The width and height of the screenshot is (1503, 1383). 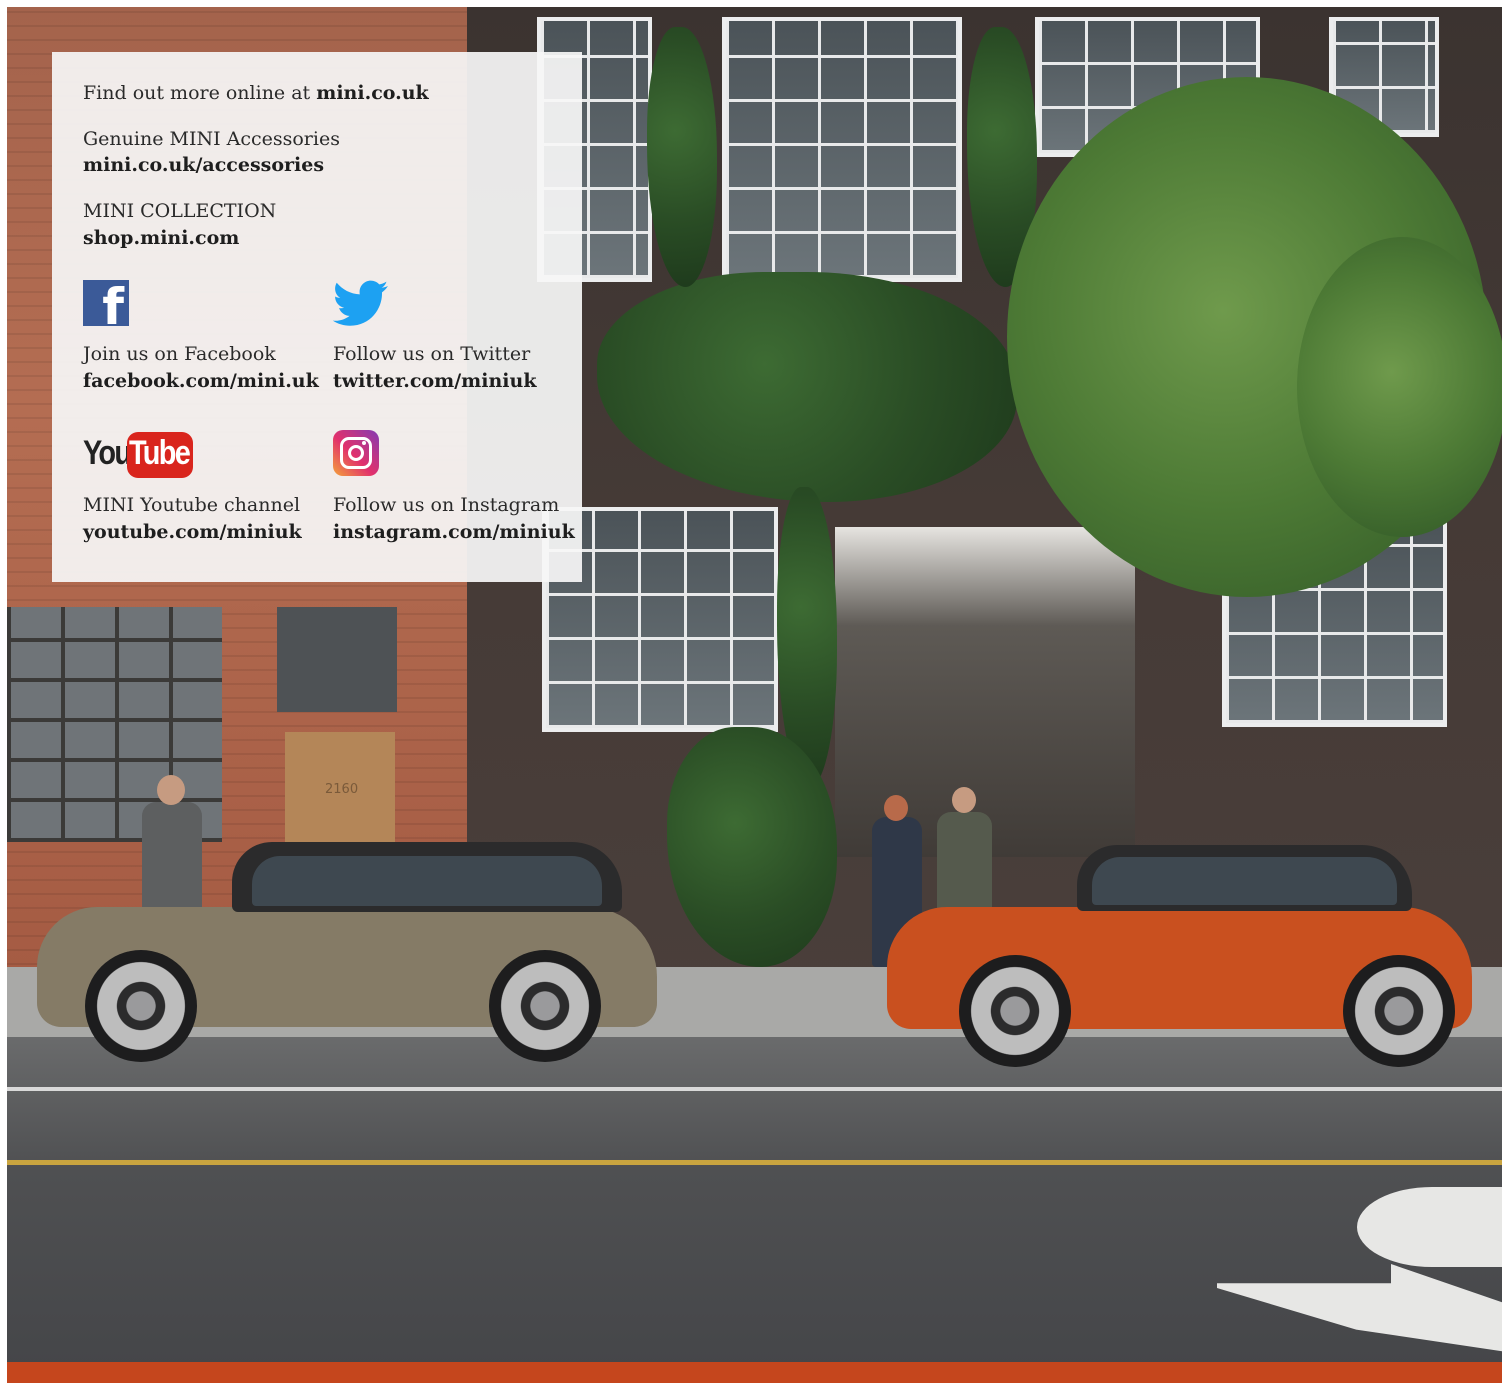 I want to click on door-number: 2160, so click(x=342, y=789).